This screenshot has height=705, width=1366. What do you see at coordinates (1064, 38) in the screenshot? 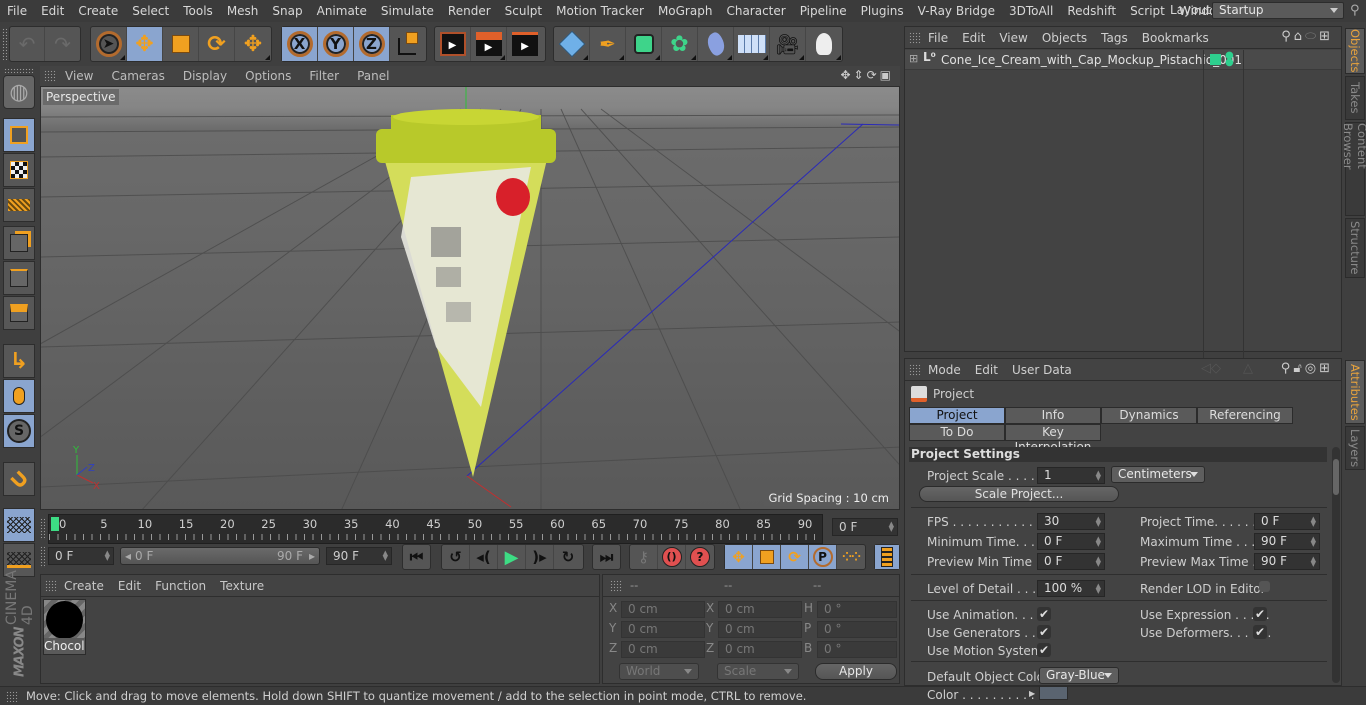
I see `object-menu-objects: Objects` at bounding box center [1064, 38].